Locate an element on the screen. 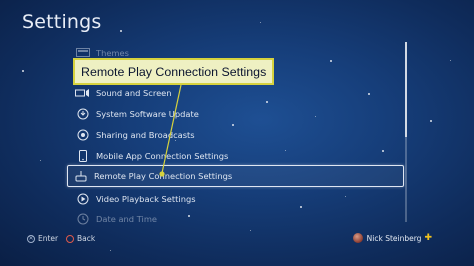 This screenshot has height=266, width=474. remote-play-icon is located at coordinates (81, 176).